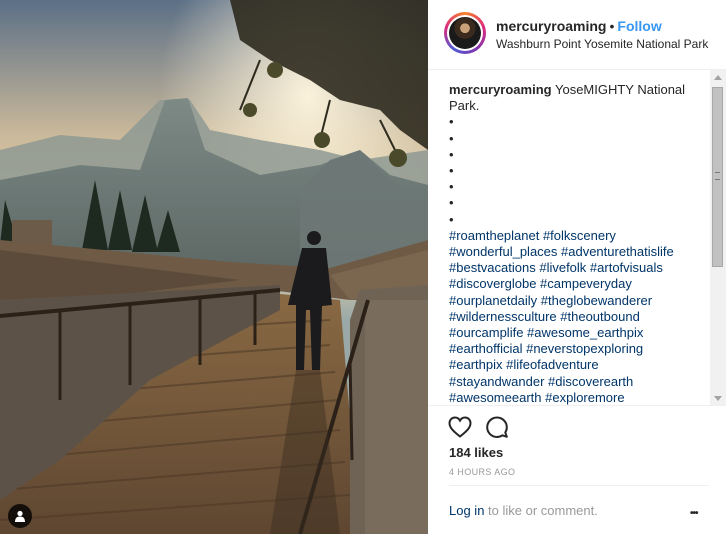 This screenshot has height=534, width=726. I want to click on hashtag-line: #ourplanetdaily #theglobewanderer, so click(574, 301).